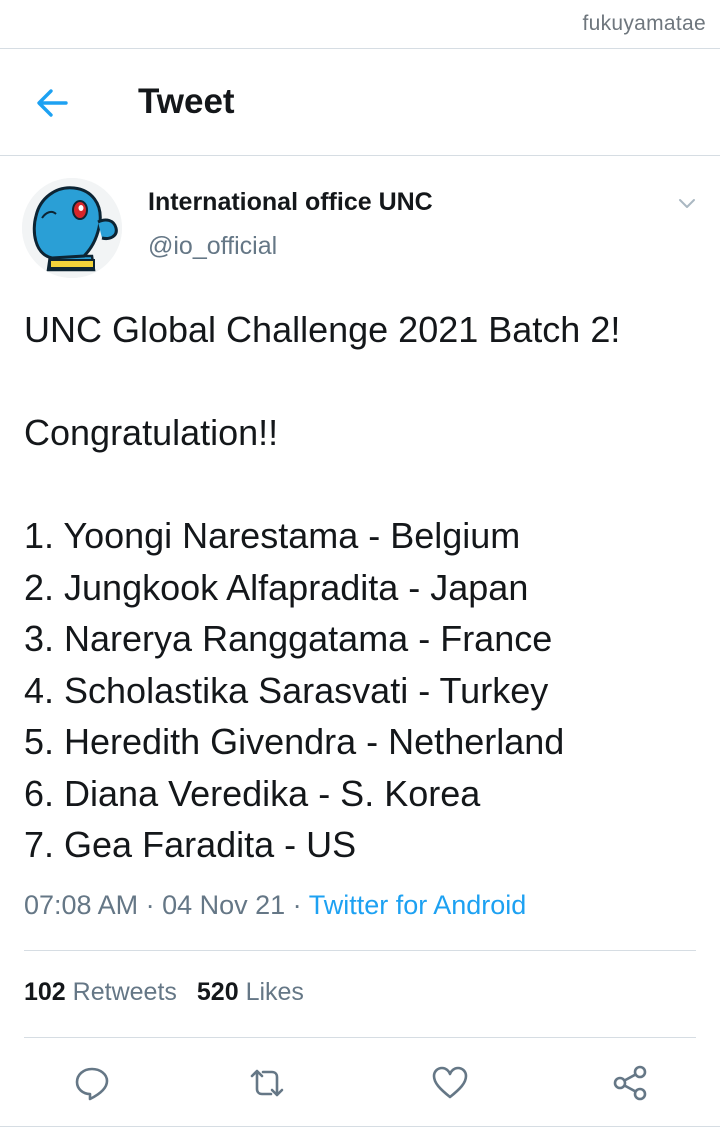 This screenshot has width=720, height=1138. I want to click on tweet-line: 6. Diana Veredika - S. Korea, so click(252, 793).